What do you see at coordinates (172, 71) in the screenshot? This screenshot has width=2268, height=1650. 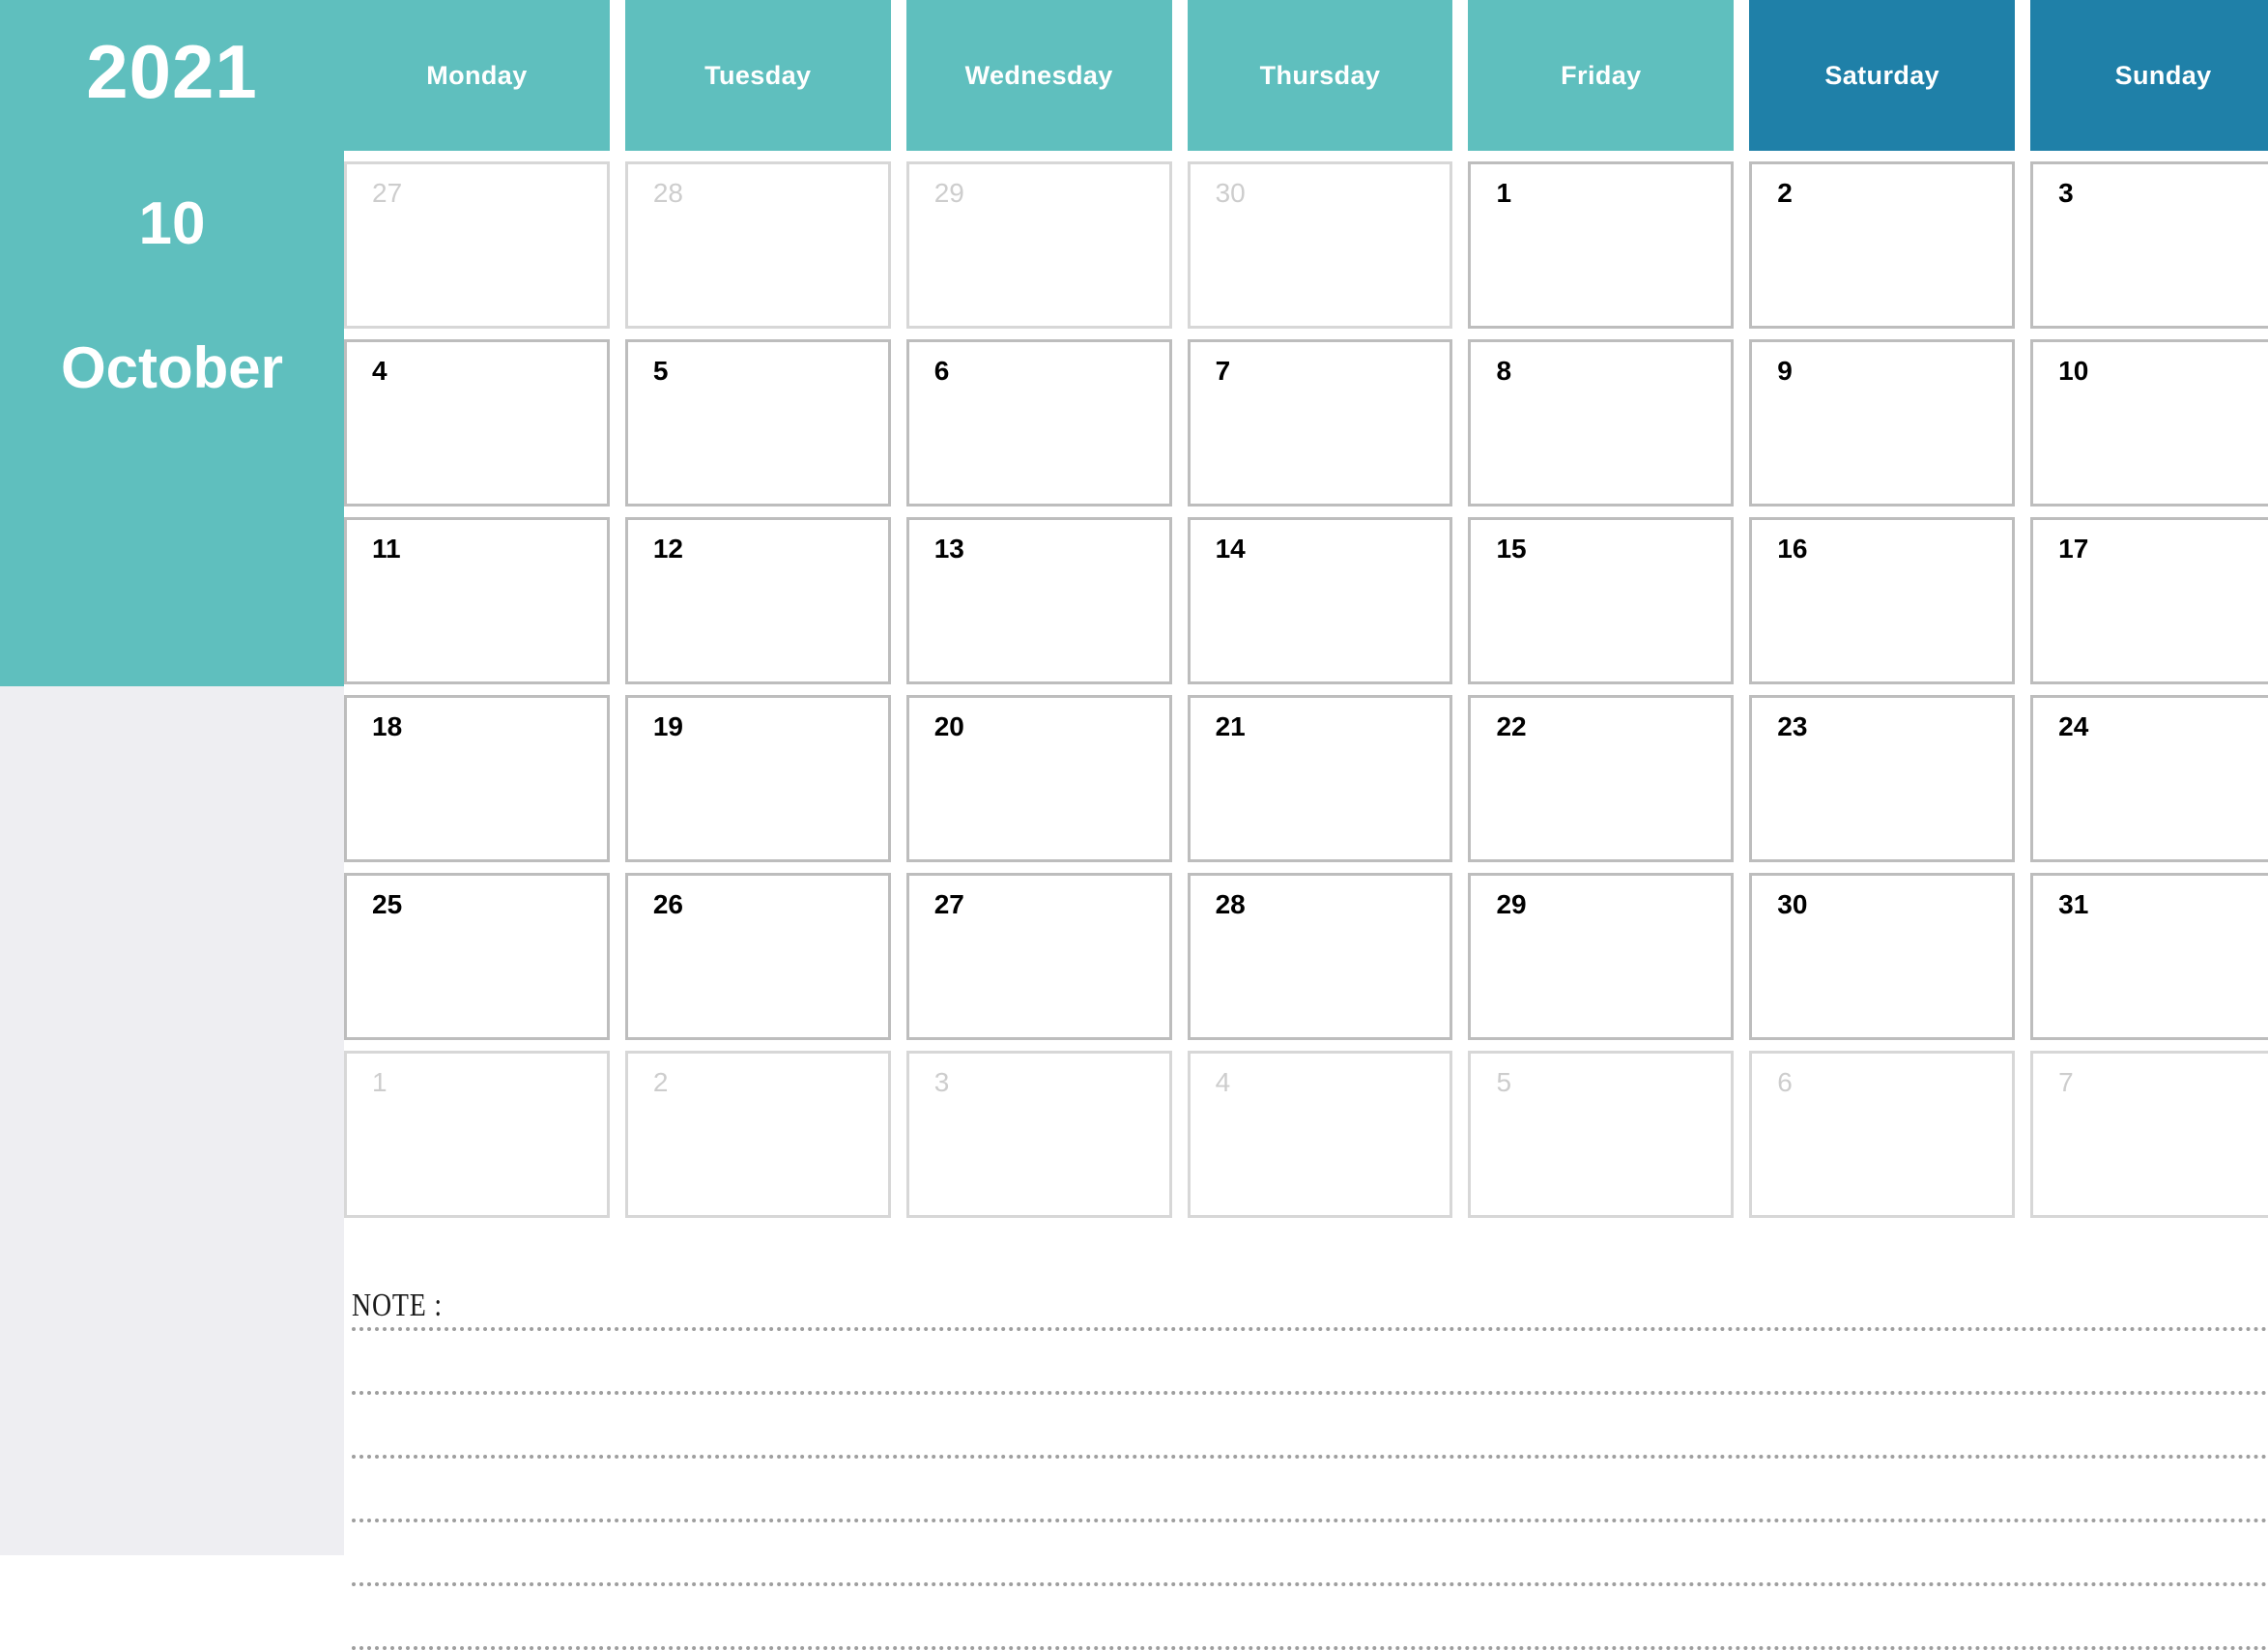 I see `year-label: 2021` at bounding box center [172, 71].